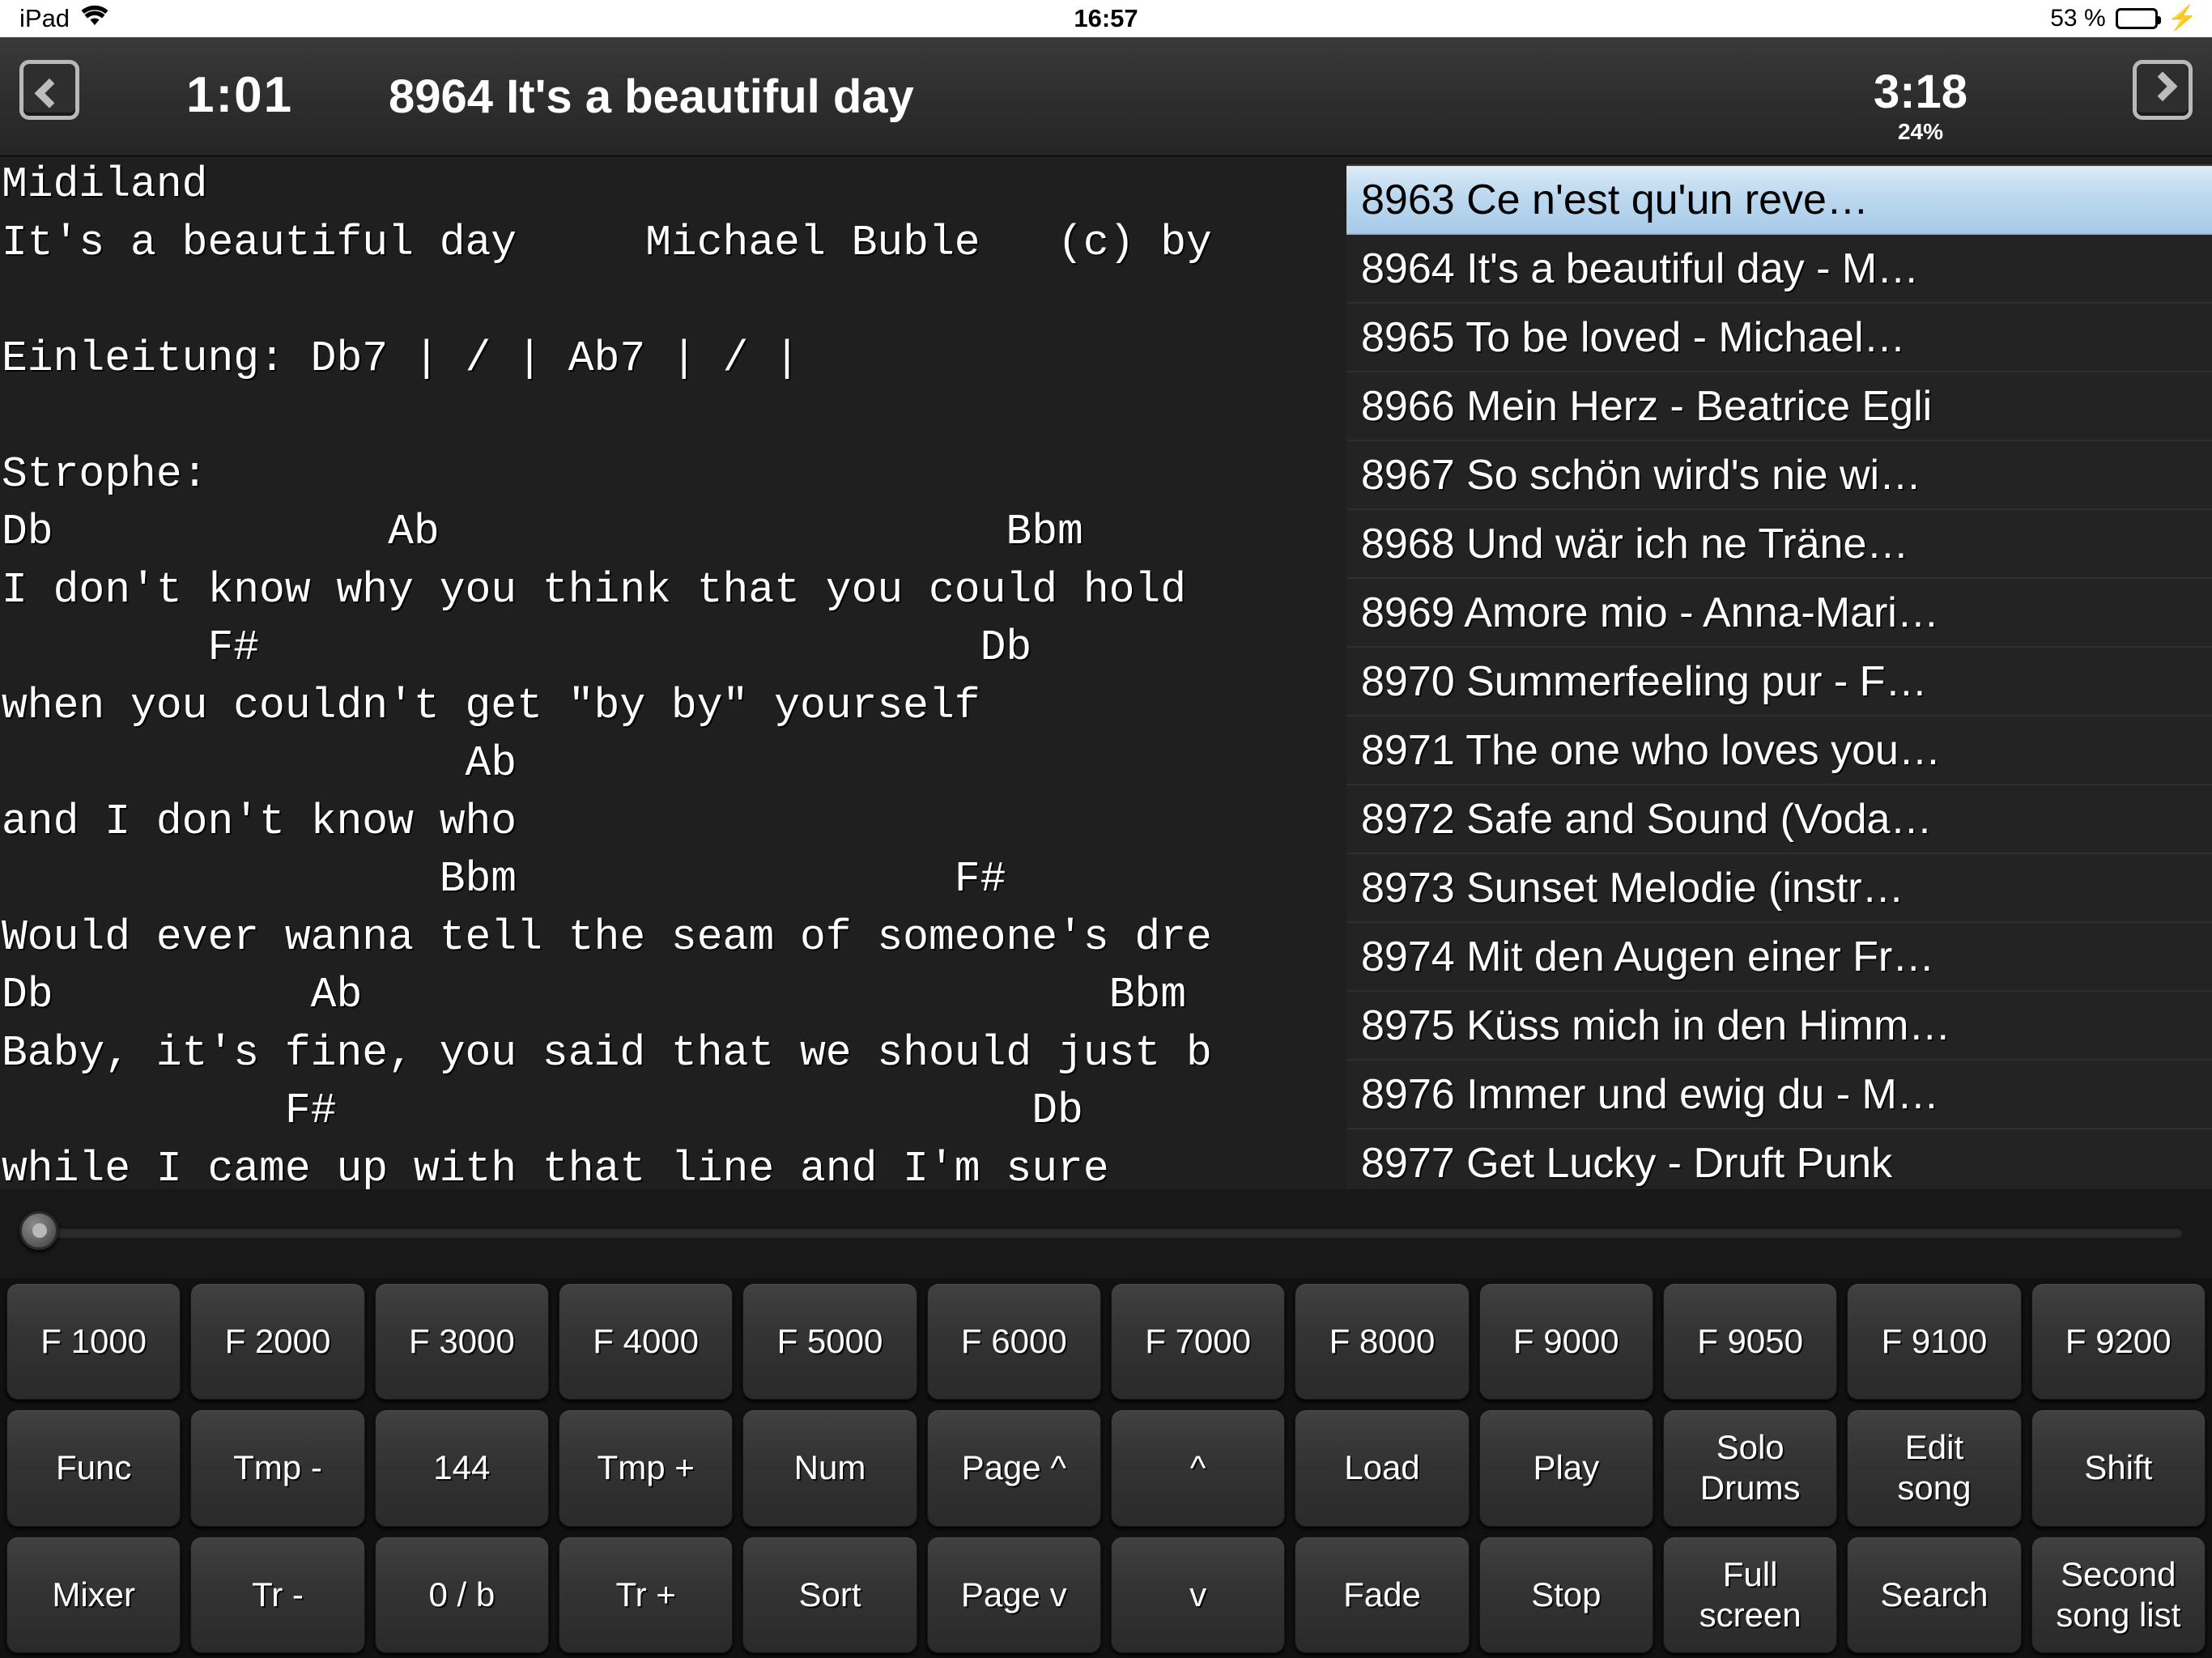 This screenshot has height=1658, width=2212. What do you see at coordinates (1779, 1160) in the screenshot?
I see `song-list-item: 8977 Get Lucky - Druft Punk` at bounding box center [1779, 1160].